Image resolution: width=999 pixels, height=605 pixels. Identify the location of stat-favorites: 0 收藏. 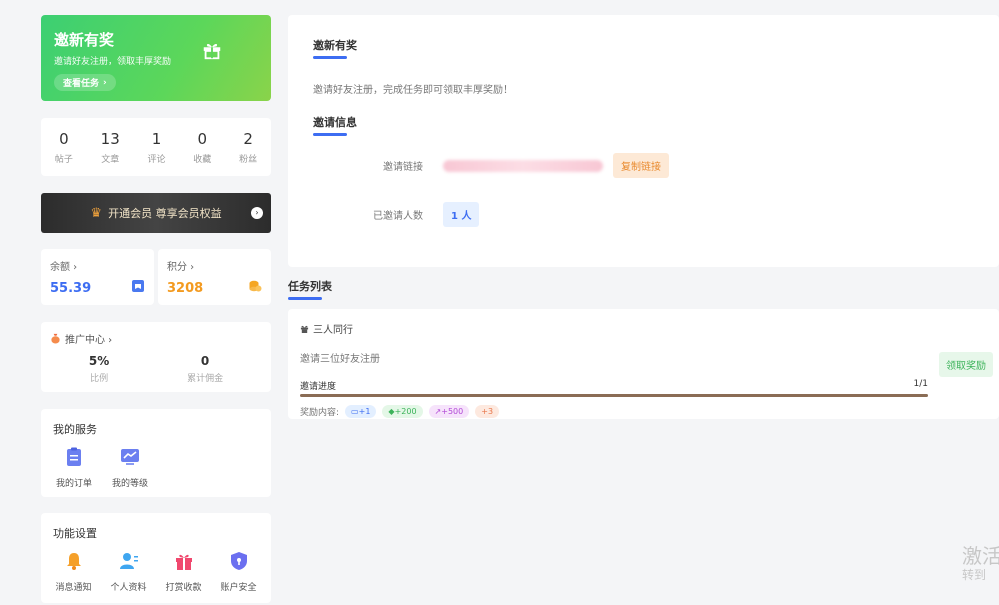
(202, 147).